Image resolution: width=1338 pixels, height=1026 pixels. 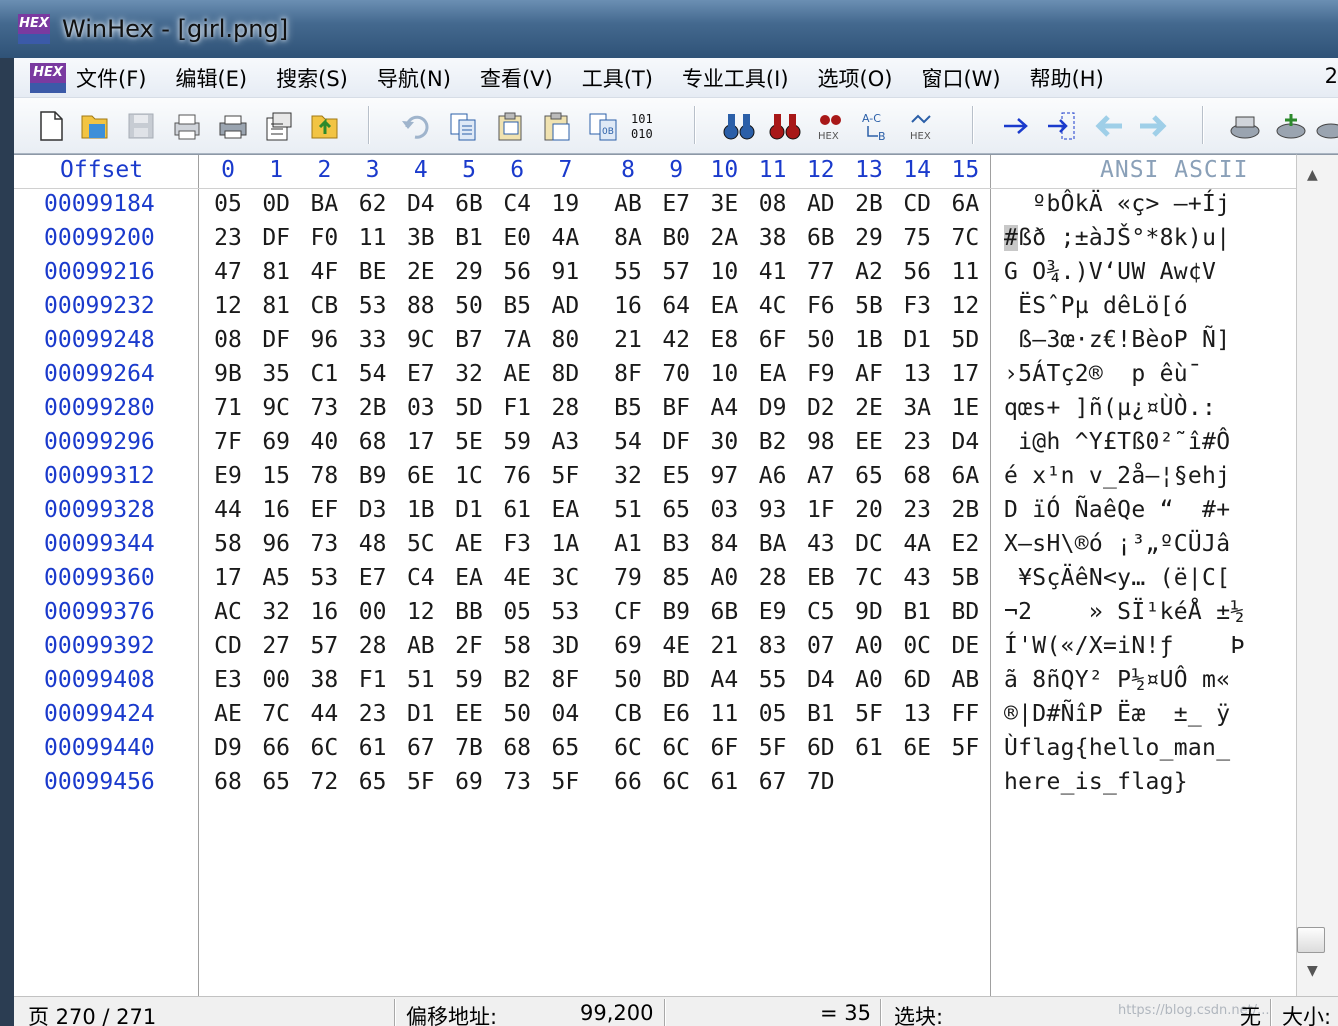 I want to click on hex-byte: F0, so click(x=324, y=238).